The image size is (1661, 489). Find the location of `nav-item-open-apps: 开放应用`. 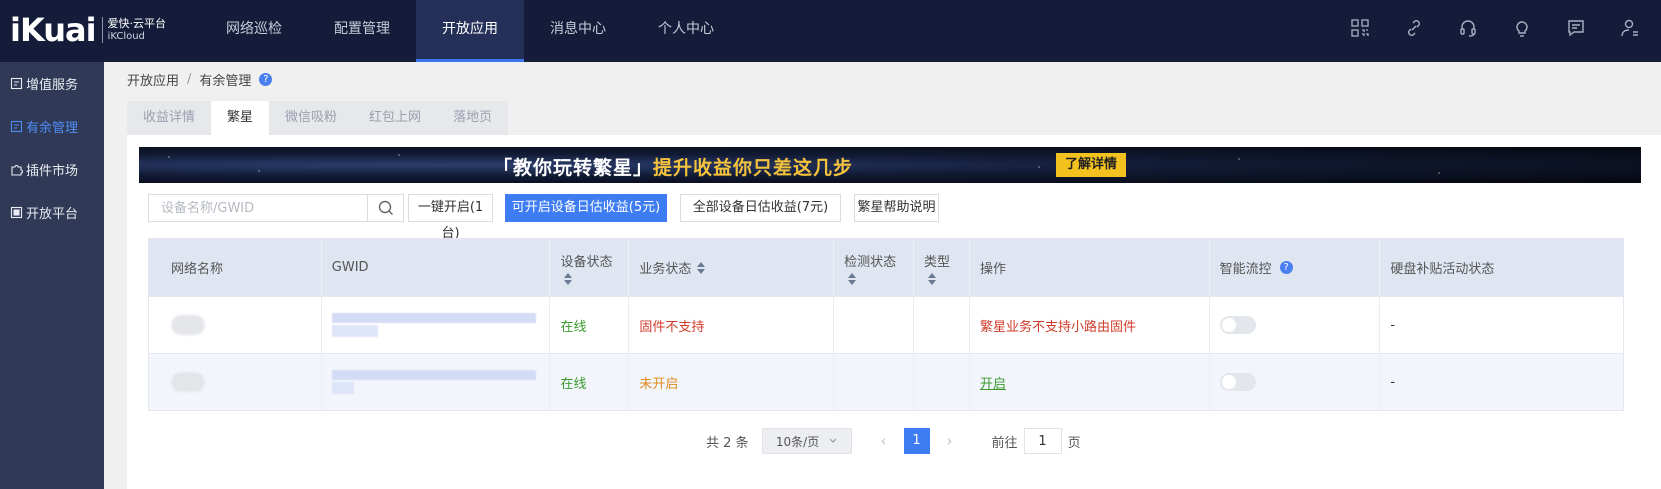

nav-item-open-apps: 开放应用 is located at coordinates (470, 31).